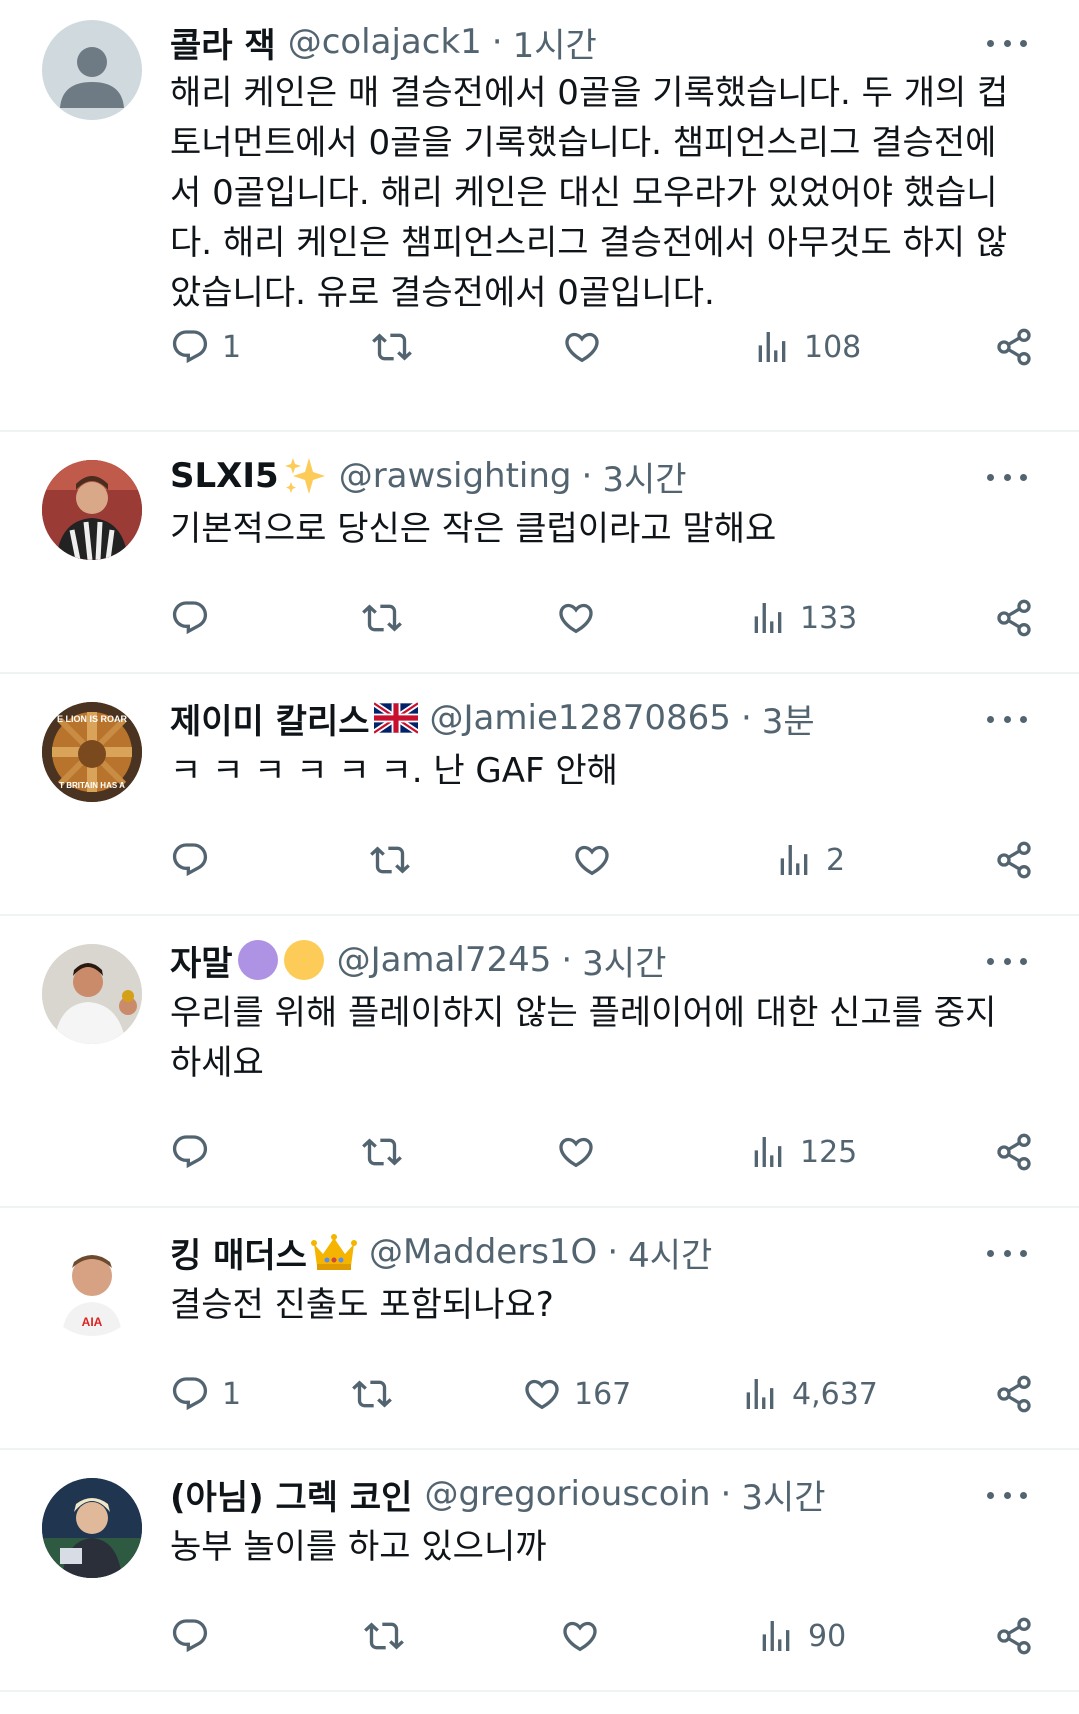  I want to click on user-handle: @Jamie12870865, so click(580, 718).